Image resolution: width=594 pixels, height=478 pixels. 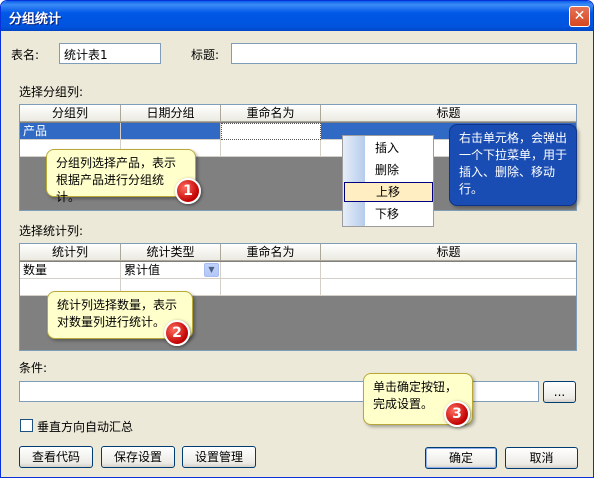 What do you see at coordinates (297, 16) in the screenshot?
I see `title-bar: 分组统计 ✕` at bounding box center [297, 16].